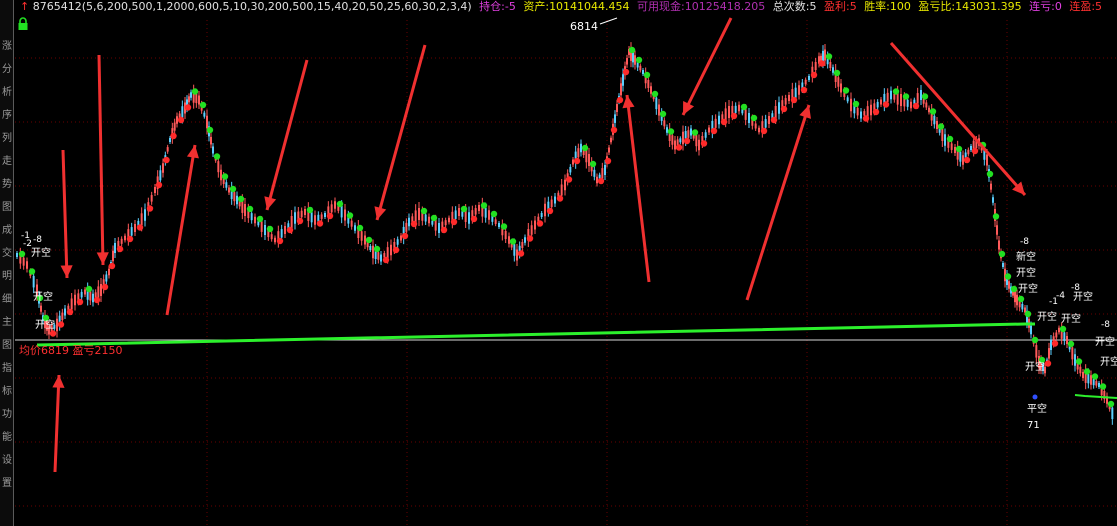  What do you see at coordinates (1037, 408) in the screenshot?
I see `flat-short-label: 平空` at bounding box center [1037, 408].